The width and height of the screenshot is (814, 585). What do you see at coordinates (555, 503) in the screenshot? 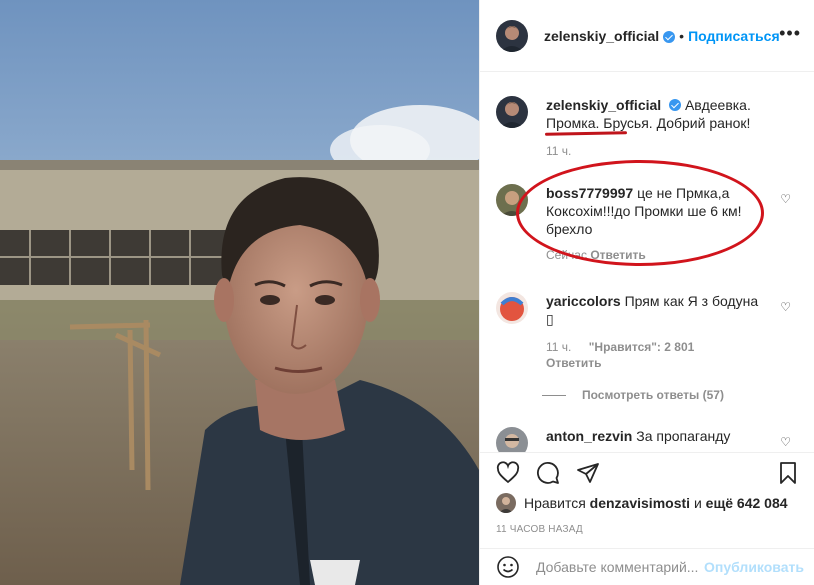
I see `likes-prefix: Нравится` at bounding box center [555, 503].